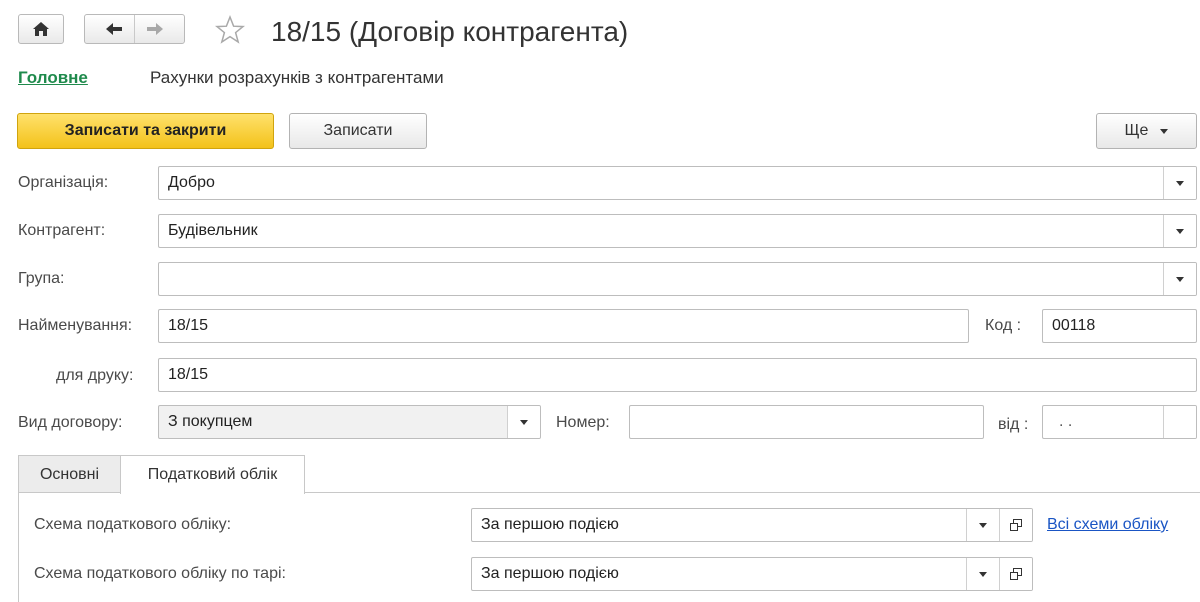  I want to click on star-outline-icon, so click(230, 29).